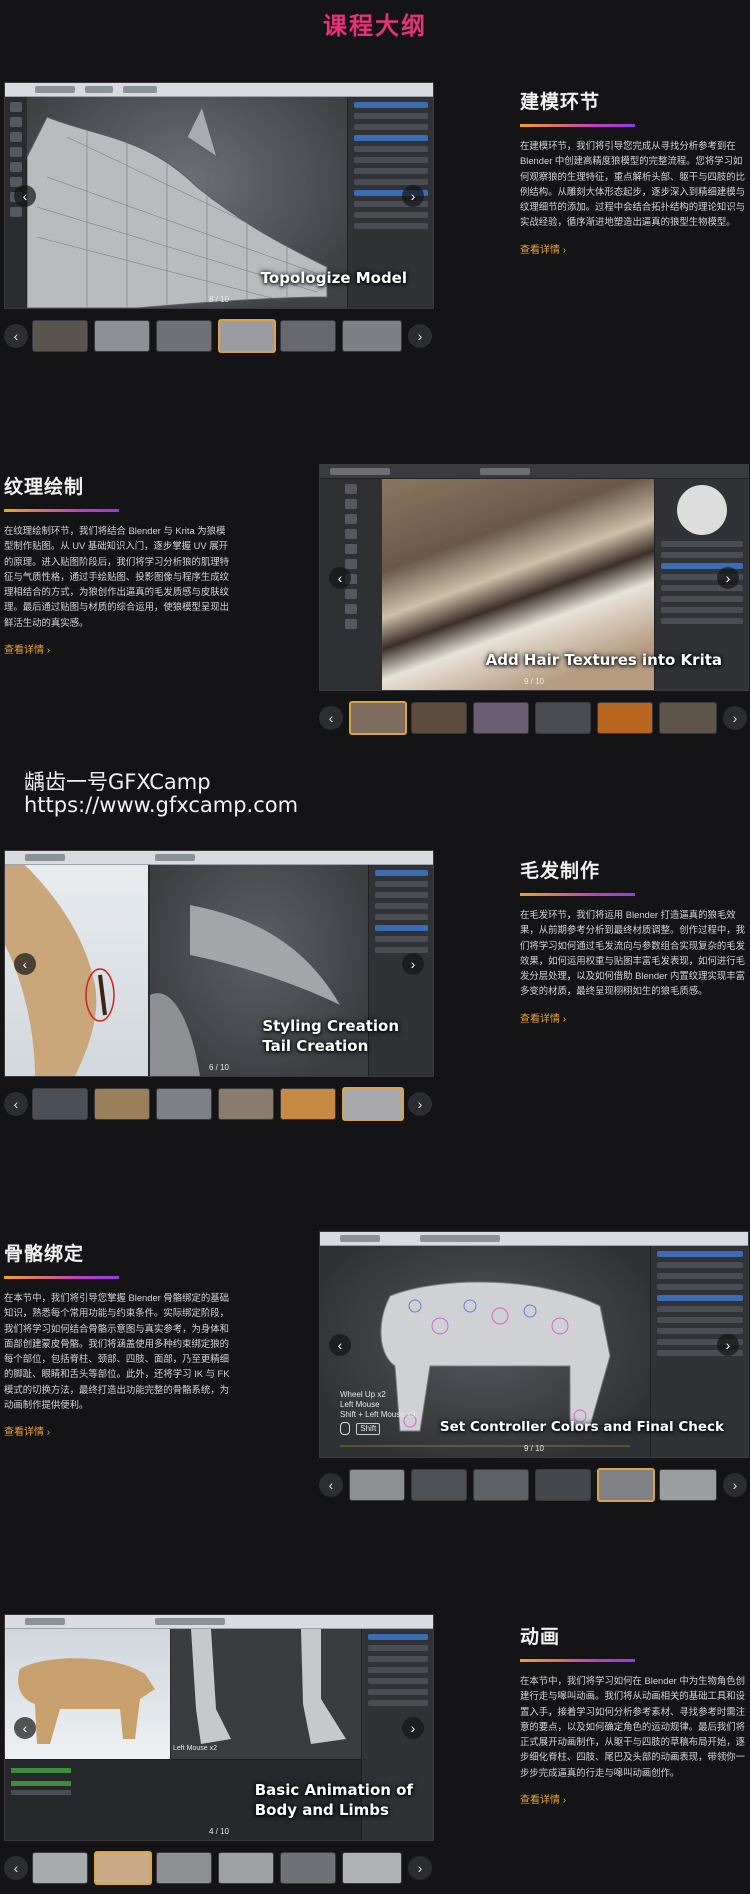 The image size is (750, 1894). What do you see at coordinates (330, 1026) in the screenshot?
I see `caption-line-1: Styling Creation` at bounding box center [330, 1026].